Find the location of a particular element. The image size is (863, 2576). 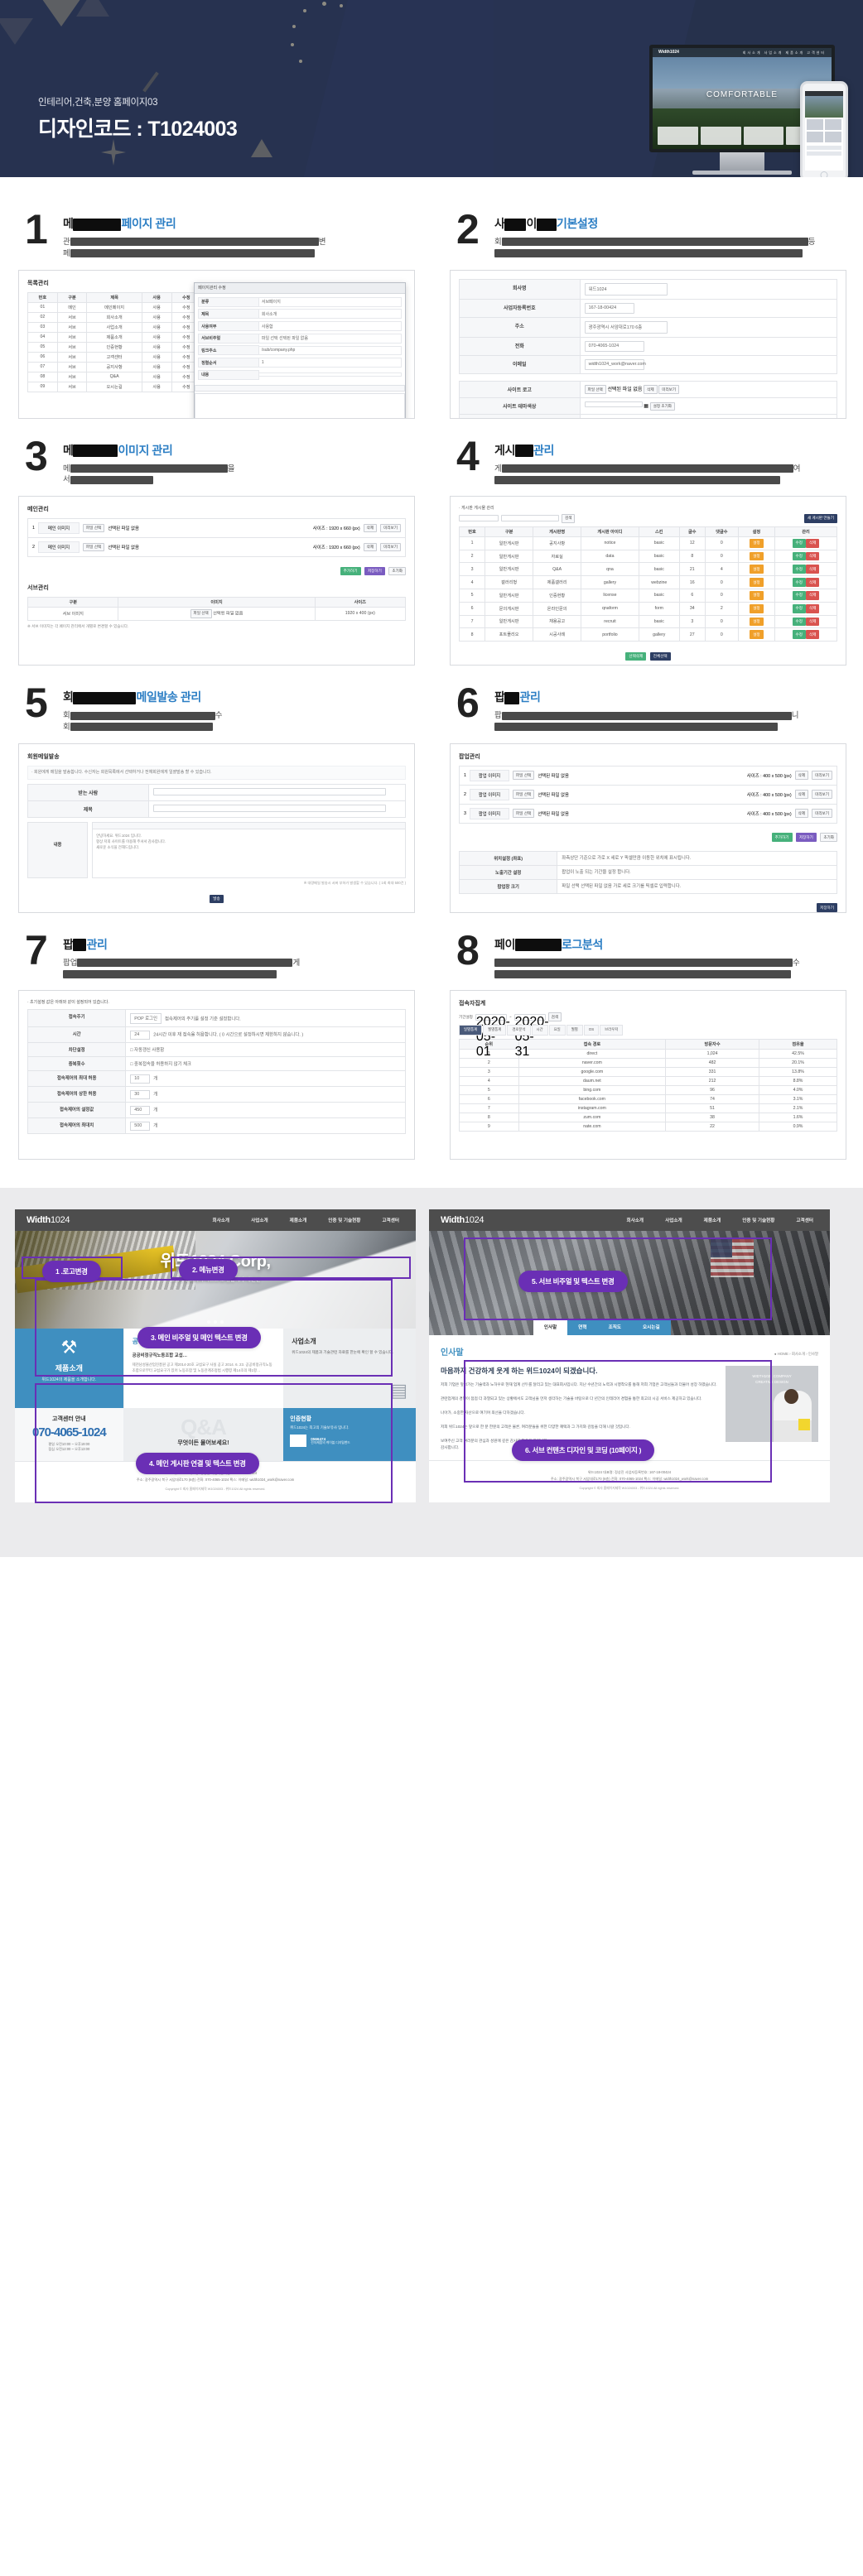

text-input: width1024_work@naver.com is located at coordinates (615, 364).